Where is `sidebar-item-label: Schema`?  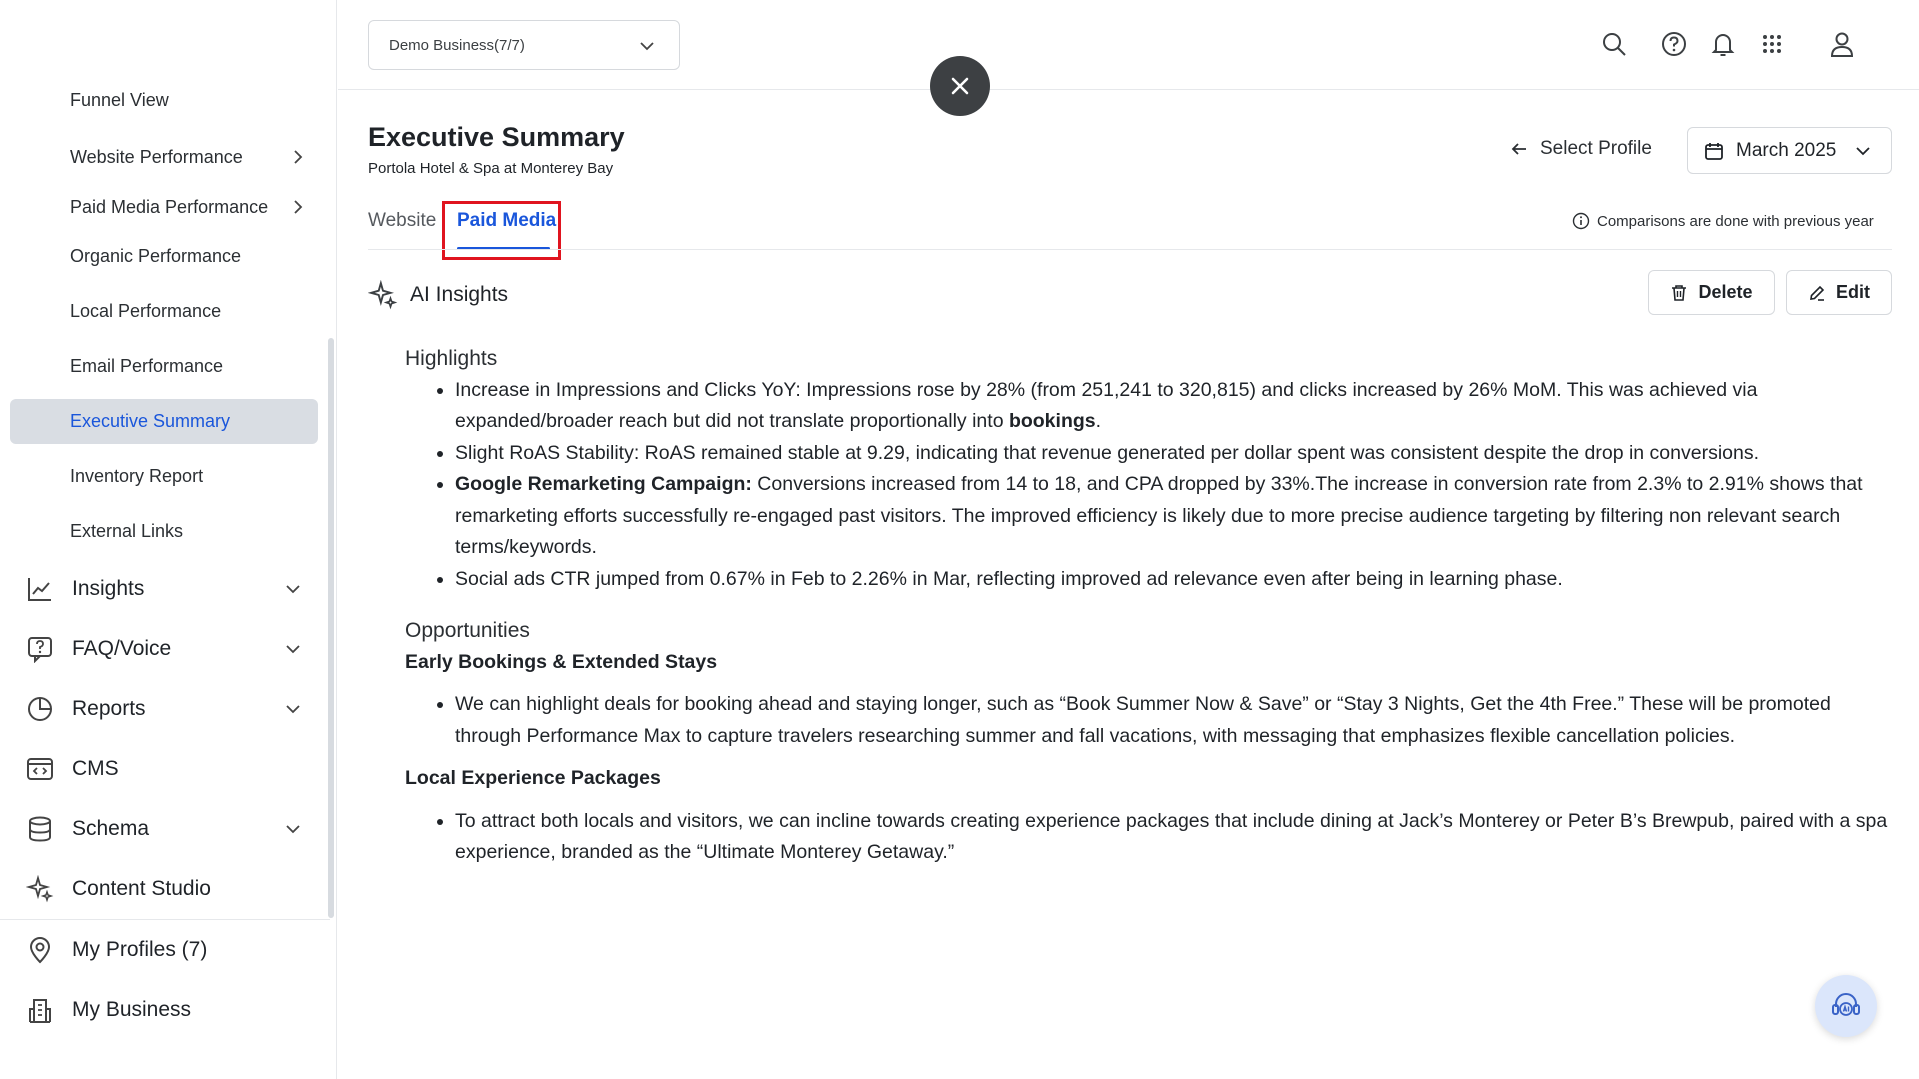 sidebar-item-label: Schema is located at coordinates (111, 828).